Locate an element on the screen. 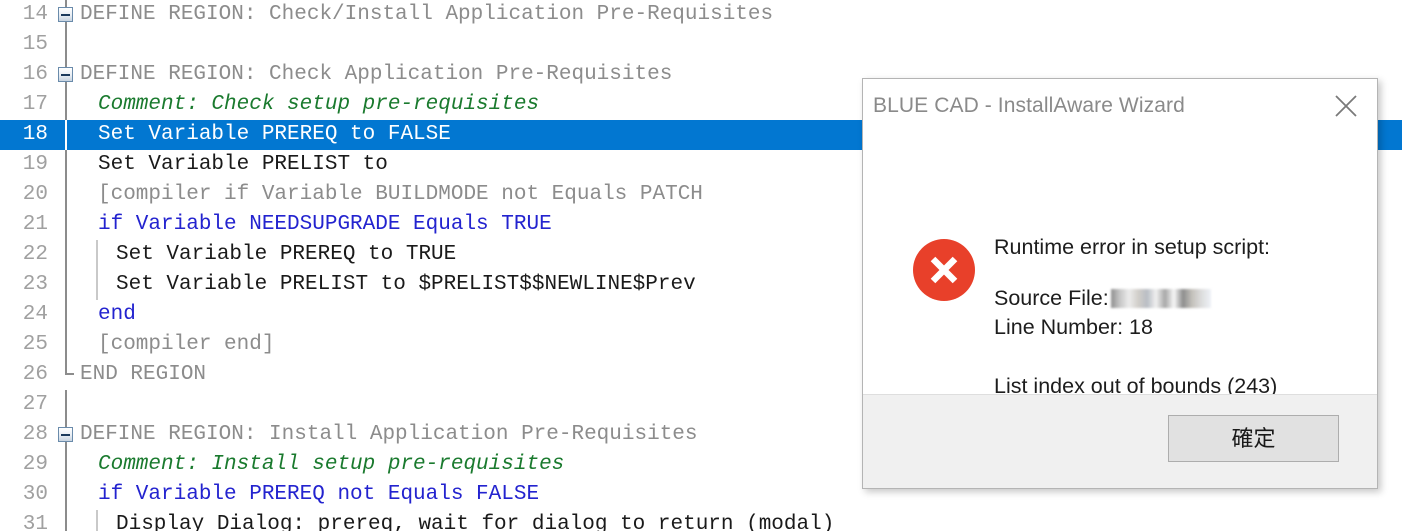 This screenshot has width=1402, height=531. error-heading: Runtime error in setup script: is located at coordinates (1132, 247).